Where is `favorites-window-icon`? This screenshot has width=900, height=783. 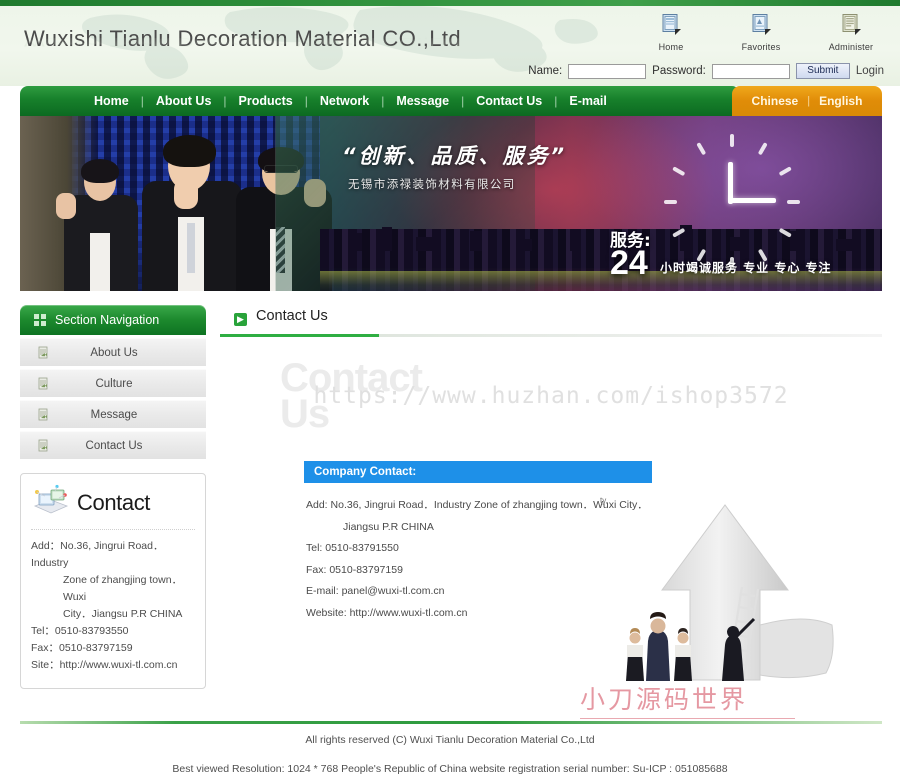
favorites-window-icon is located at coordinates (761, 24).